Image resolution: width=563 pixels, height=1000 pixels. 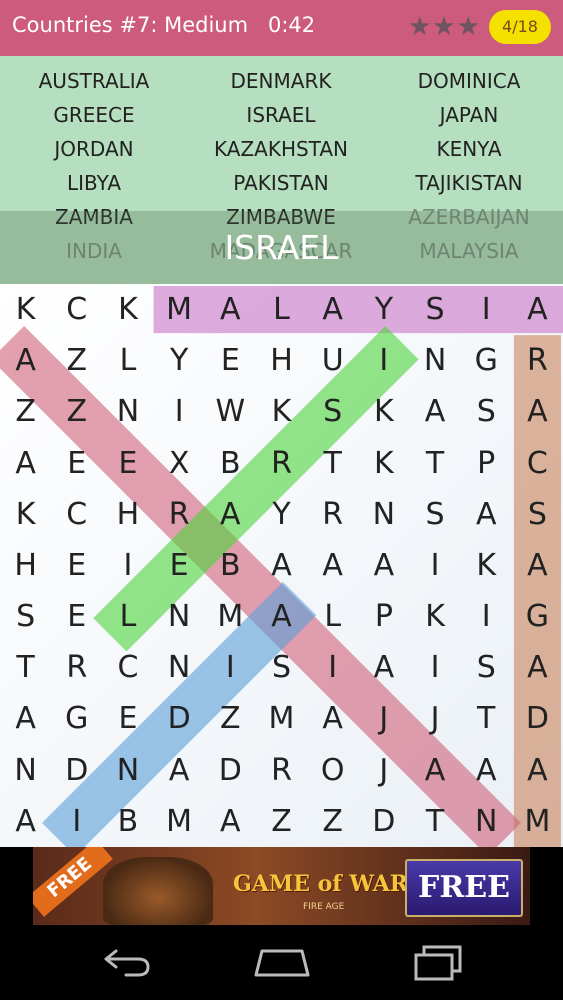 What do you see at coordinates (281, 886) in the screenshot?
I see `ad-banner: FREE GAME of WAR FIRE AGE FREE` at bounding box center [281, 886].